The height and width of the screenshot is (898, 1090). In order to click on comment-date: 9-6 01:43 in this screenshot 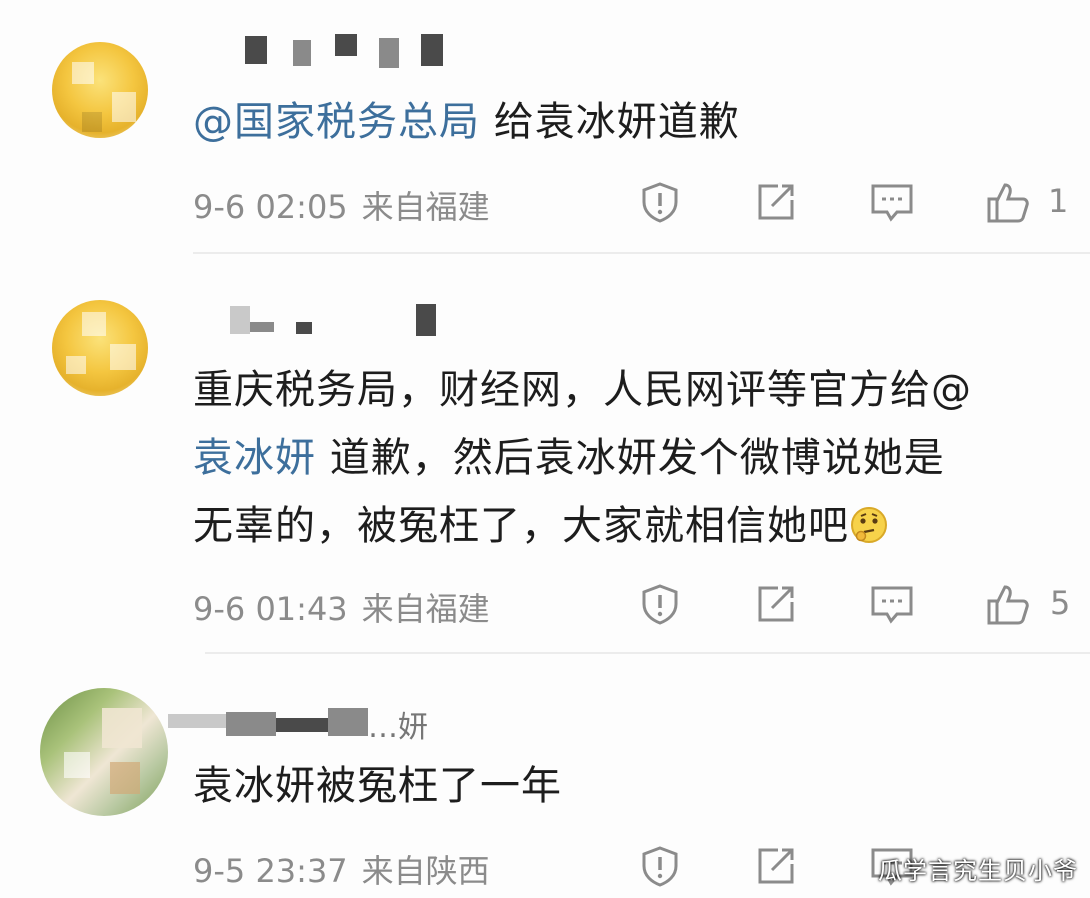, I will do `click(270, 609)`.